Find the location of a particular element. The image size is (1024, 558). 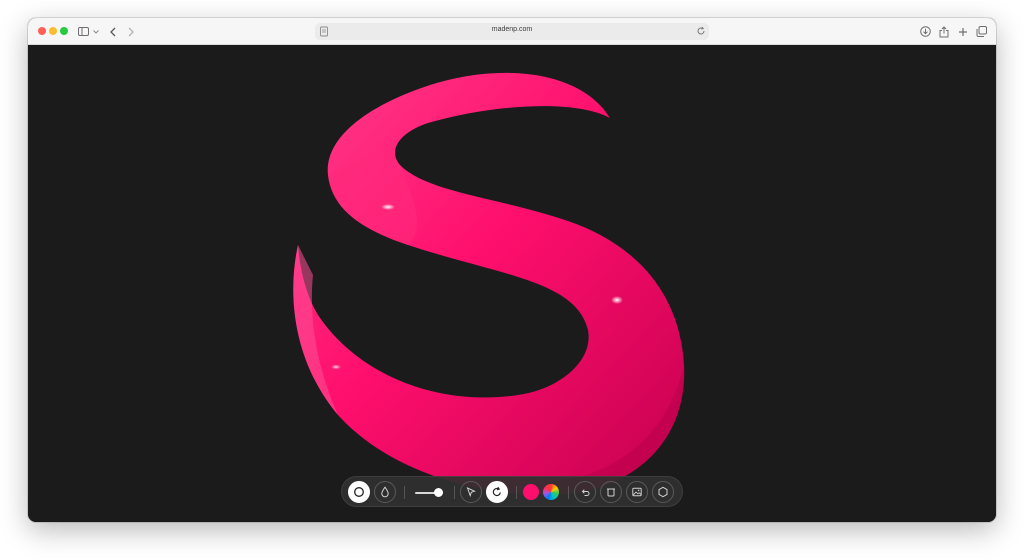

forward-icon is located at coordinates (131, 31).